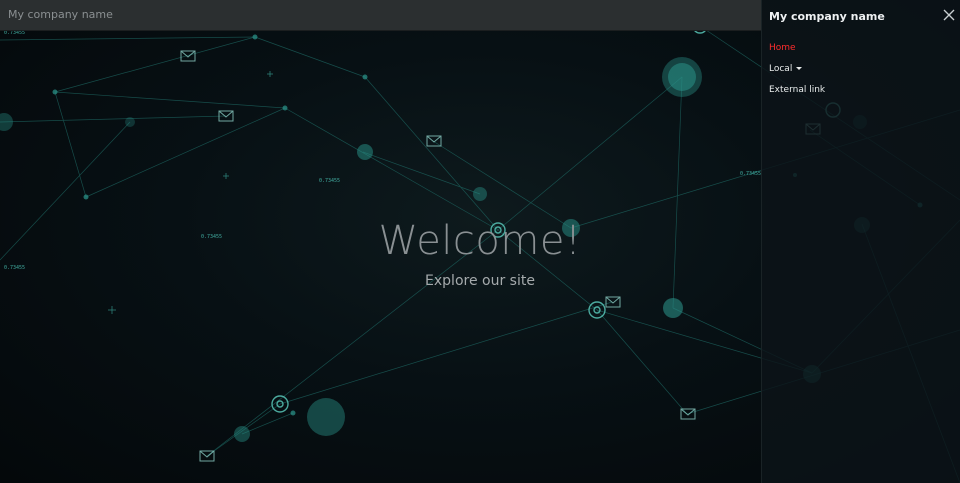  What do you see at coordinates (60, 14) in the screenshot?
I see `brand-link: My company name` at bounding box center [60, 14].